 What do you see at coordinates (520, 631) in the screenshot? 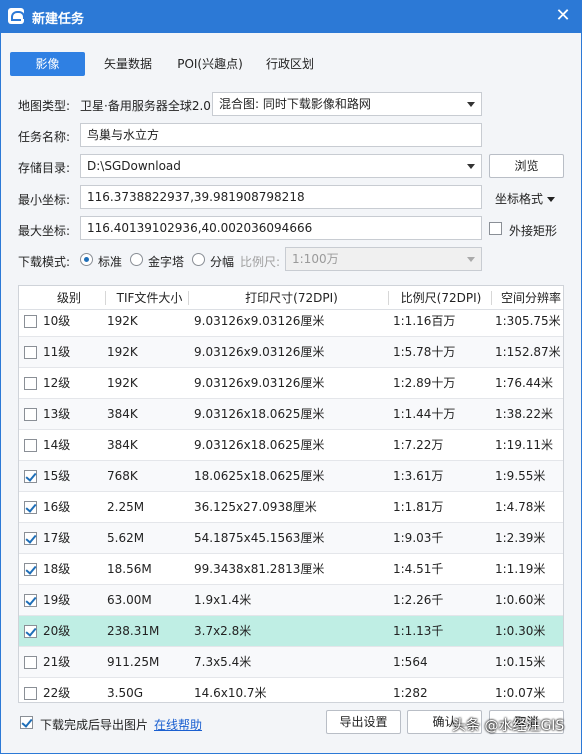
I see `cell-resolution: 1:0.30米` at bounding box center [520, 631].